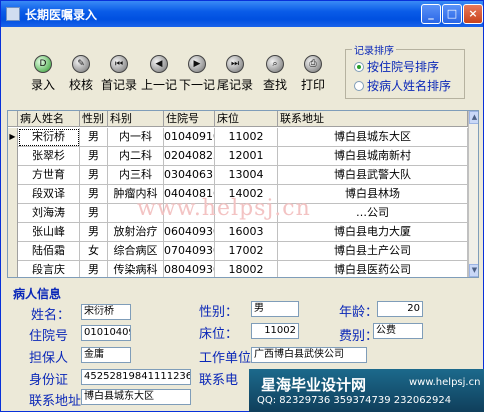 This screenshot has height=412, width=484. I want to click on bed-field: 11002, so click(275, 331).